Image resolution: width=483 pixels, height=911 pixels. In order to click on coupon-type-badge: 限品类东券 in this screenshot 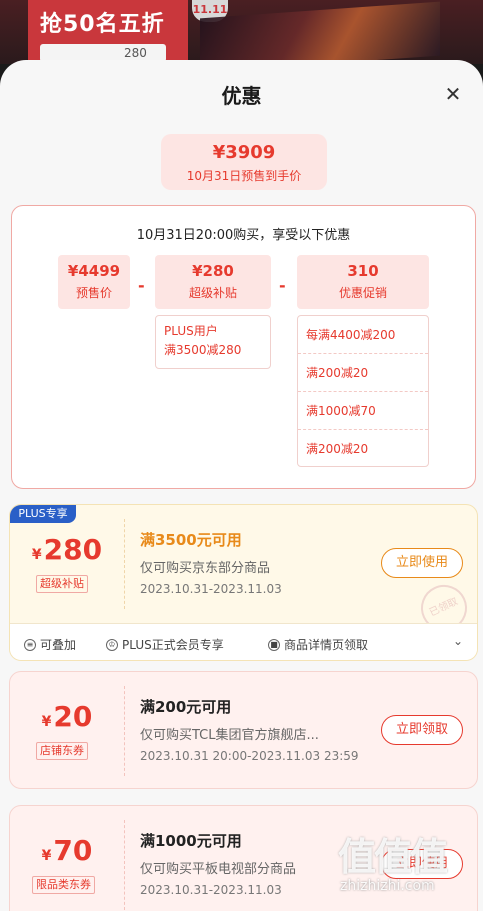, I will do `click(63, 885)`.